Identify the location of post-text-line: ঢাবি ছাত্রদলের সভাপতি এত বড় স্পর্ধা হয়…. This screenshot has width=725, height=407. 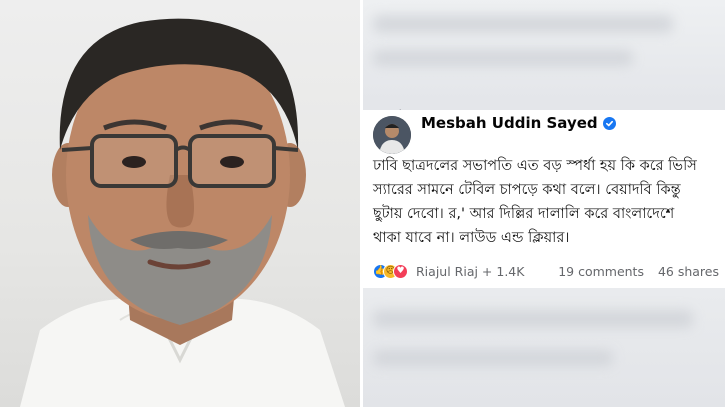
(535, 166).